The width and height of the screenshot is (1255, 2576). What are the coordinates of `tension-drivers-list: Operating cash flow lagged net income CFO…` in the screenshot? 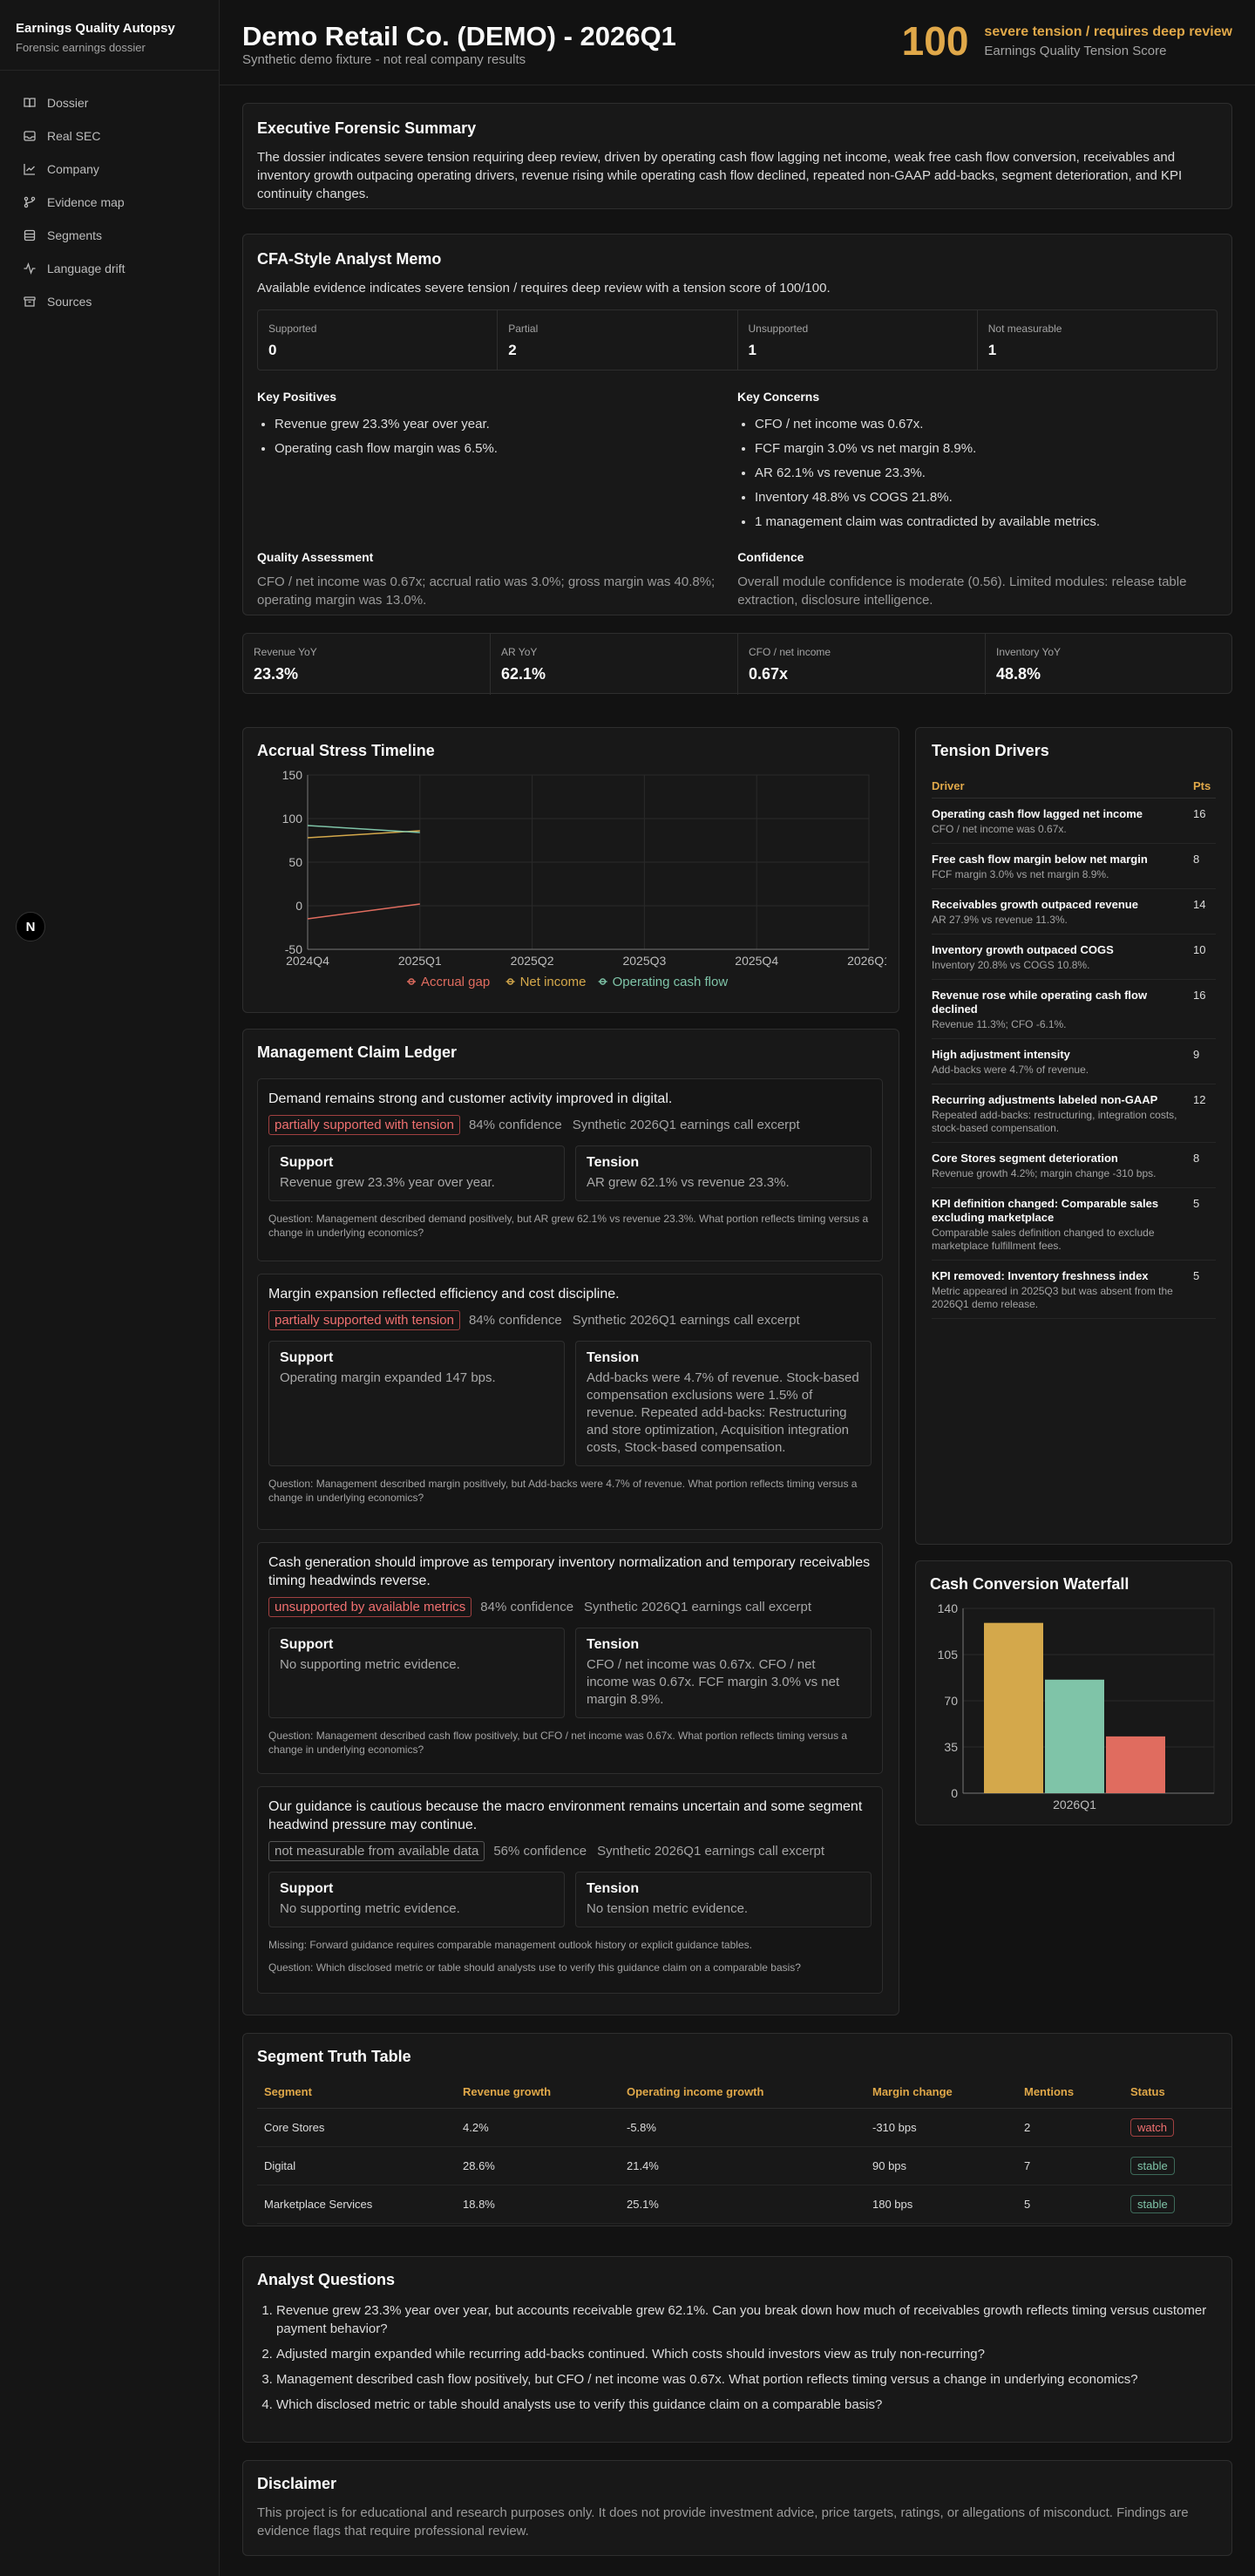 It's located at (1074, 1059).